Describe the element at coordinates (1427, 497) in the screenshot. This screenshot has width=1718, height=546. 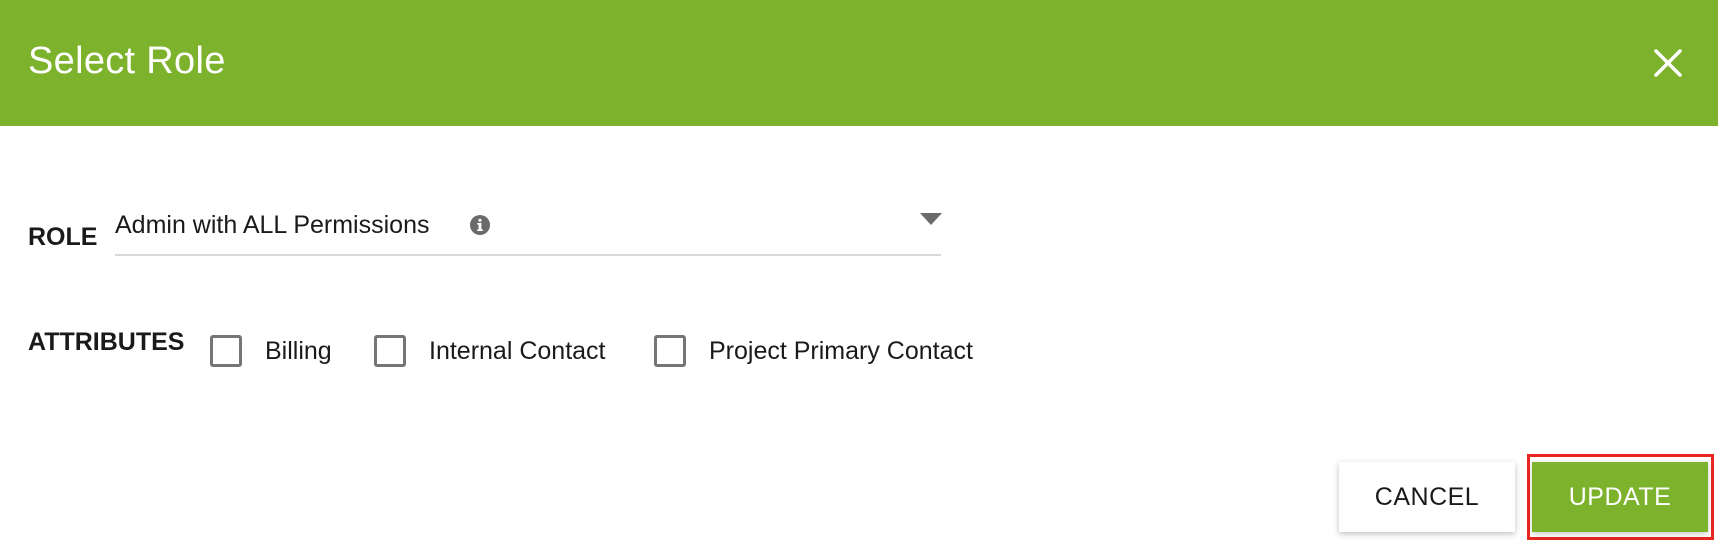
I see `cancel-button: CANCEL` at that location.